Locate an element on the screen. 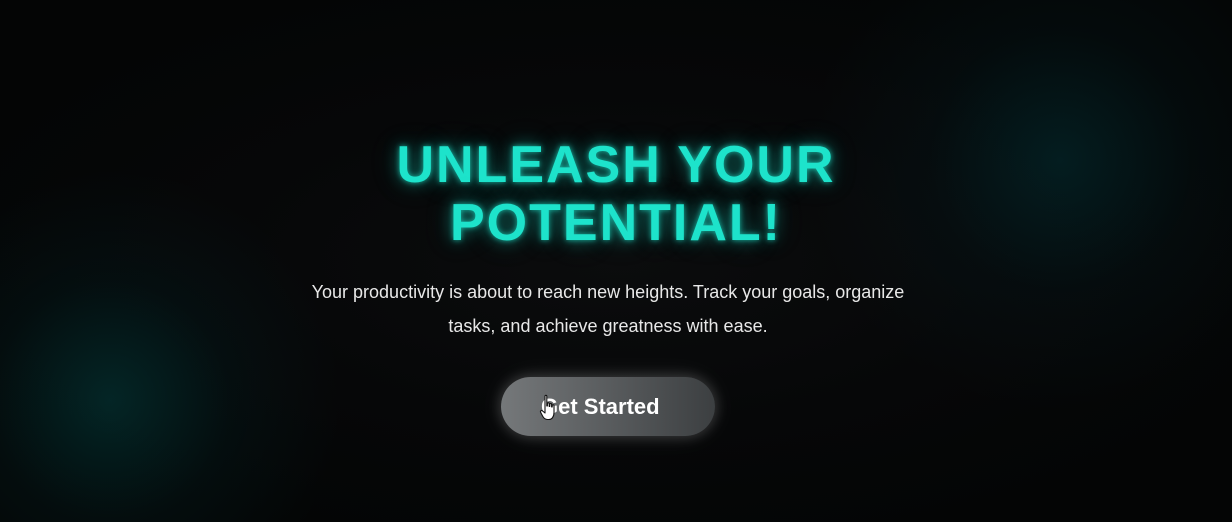  hand-pointer-icon is located at coordinates (547, 407).